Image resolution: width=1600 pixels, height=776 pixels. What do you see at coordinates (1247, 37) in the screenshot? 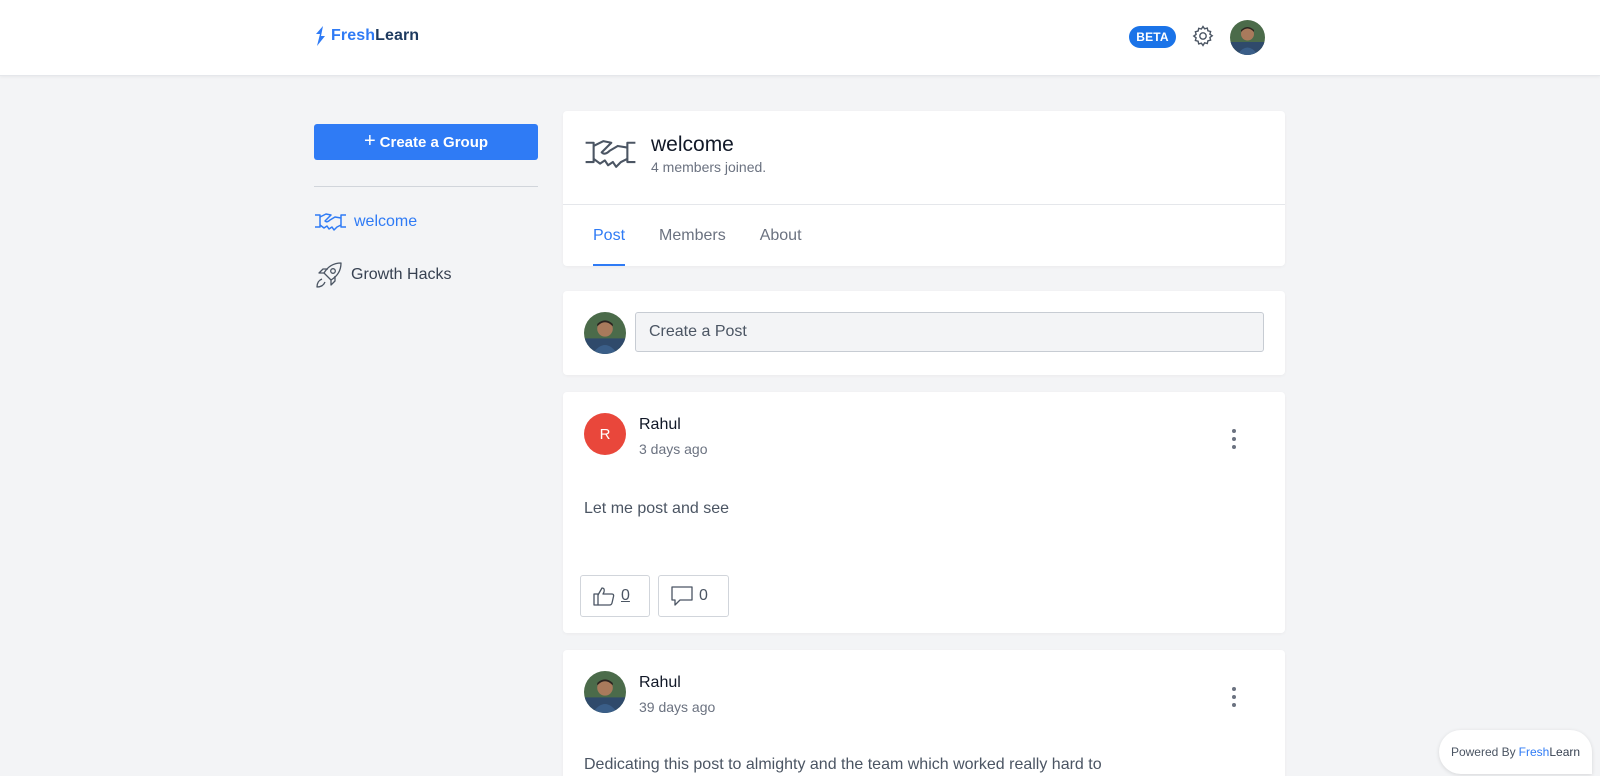
I see `user-avatar` at bounding box center [1247, 37].